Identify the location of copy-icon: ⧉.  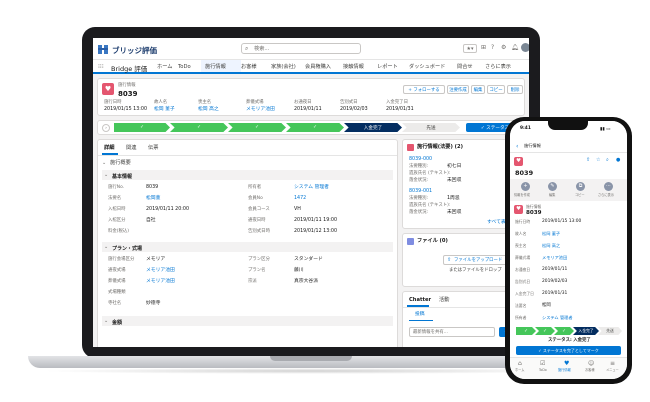
(580, 186).